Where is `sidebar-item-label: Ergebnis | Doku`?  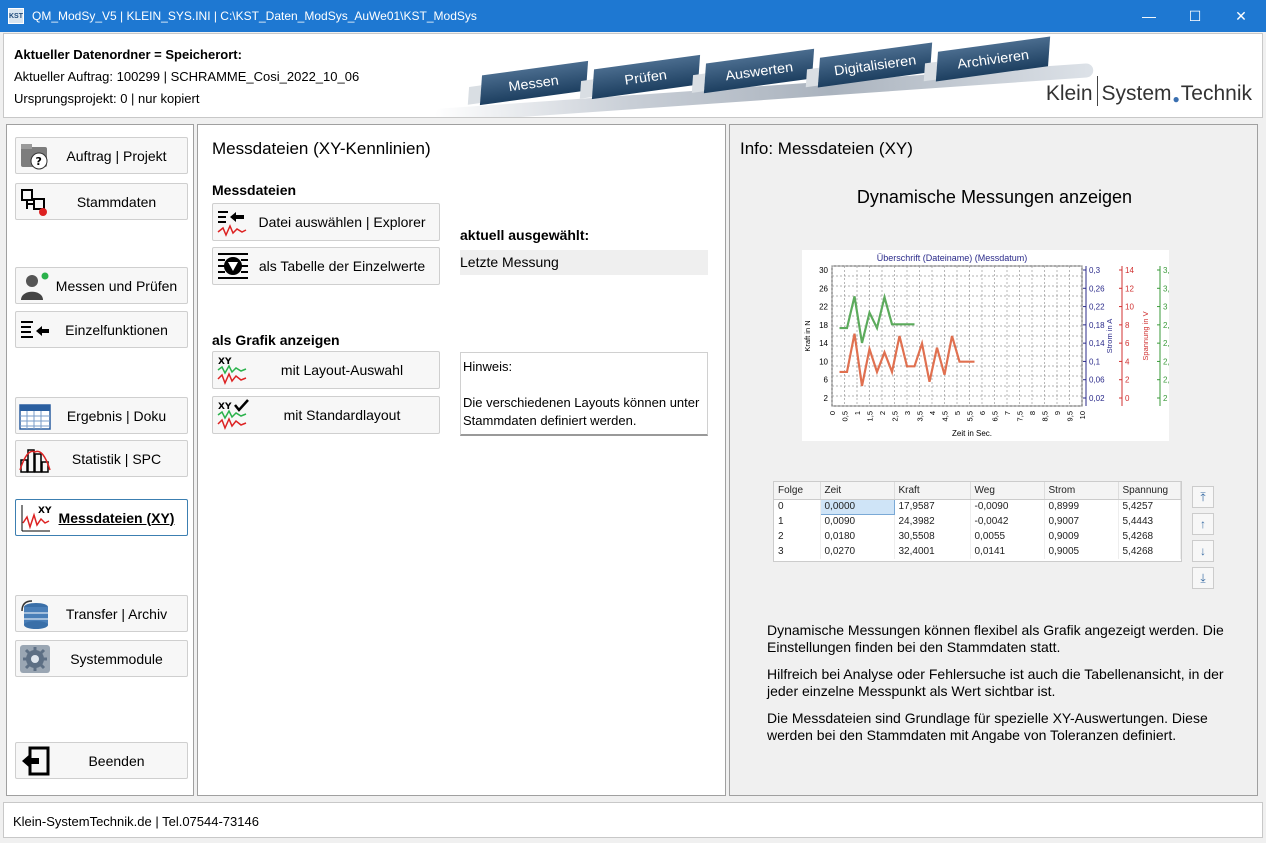 sidebar-item-label: Ergebnis | Doku is located at coordinates (116, 415).